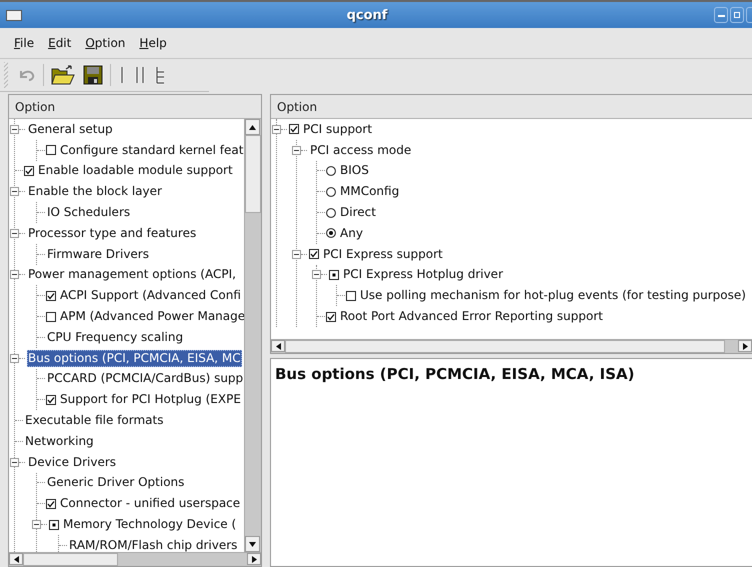 Image resolution: width=752 pixels, height=567 pixels. I want to click on tree-item: Support for PCI Hotplug (EXPE, so click(150, 399).